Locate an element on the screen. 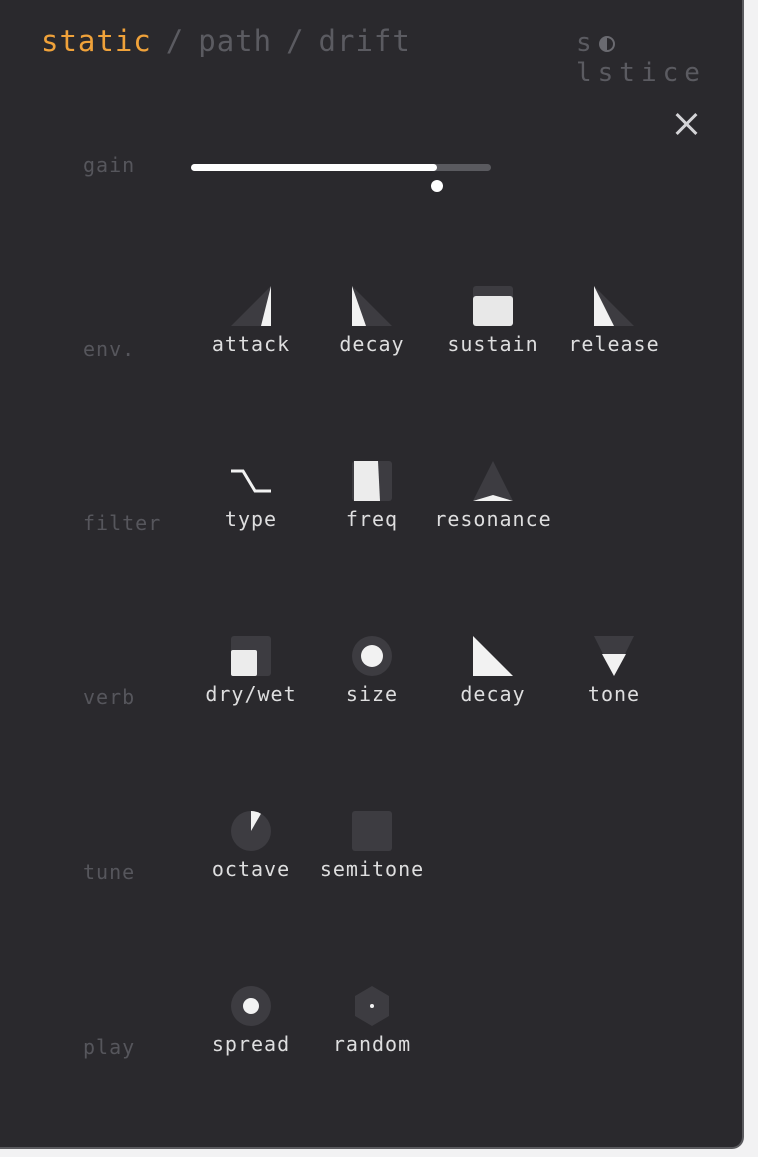 The width and height of the screenshot is (758, 1157). tab-path: path is located at coordinates (235, 41).